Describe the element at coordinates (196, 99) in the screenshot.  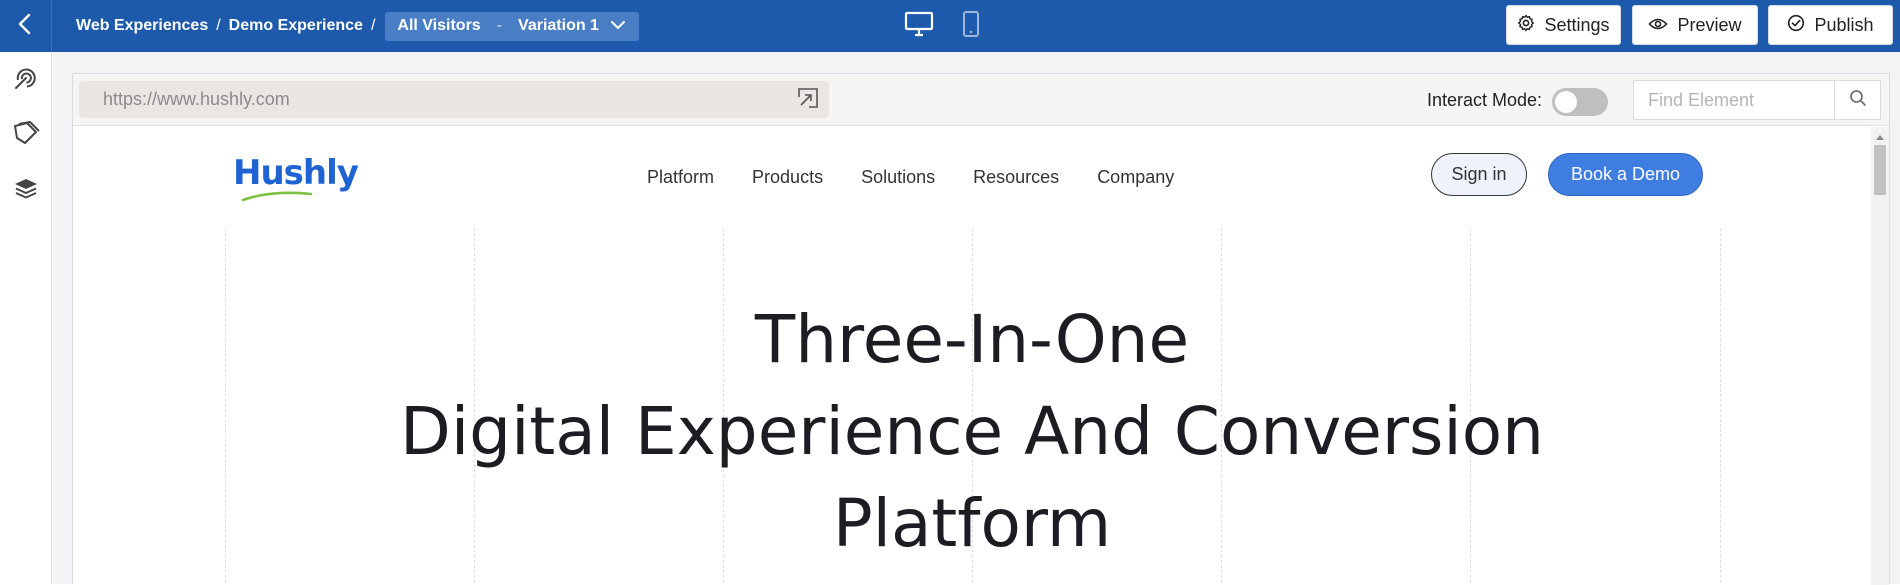
I see `url-text: https://www.hushly.com` at that location.